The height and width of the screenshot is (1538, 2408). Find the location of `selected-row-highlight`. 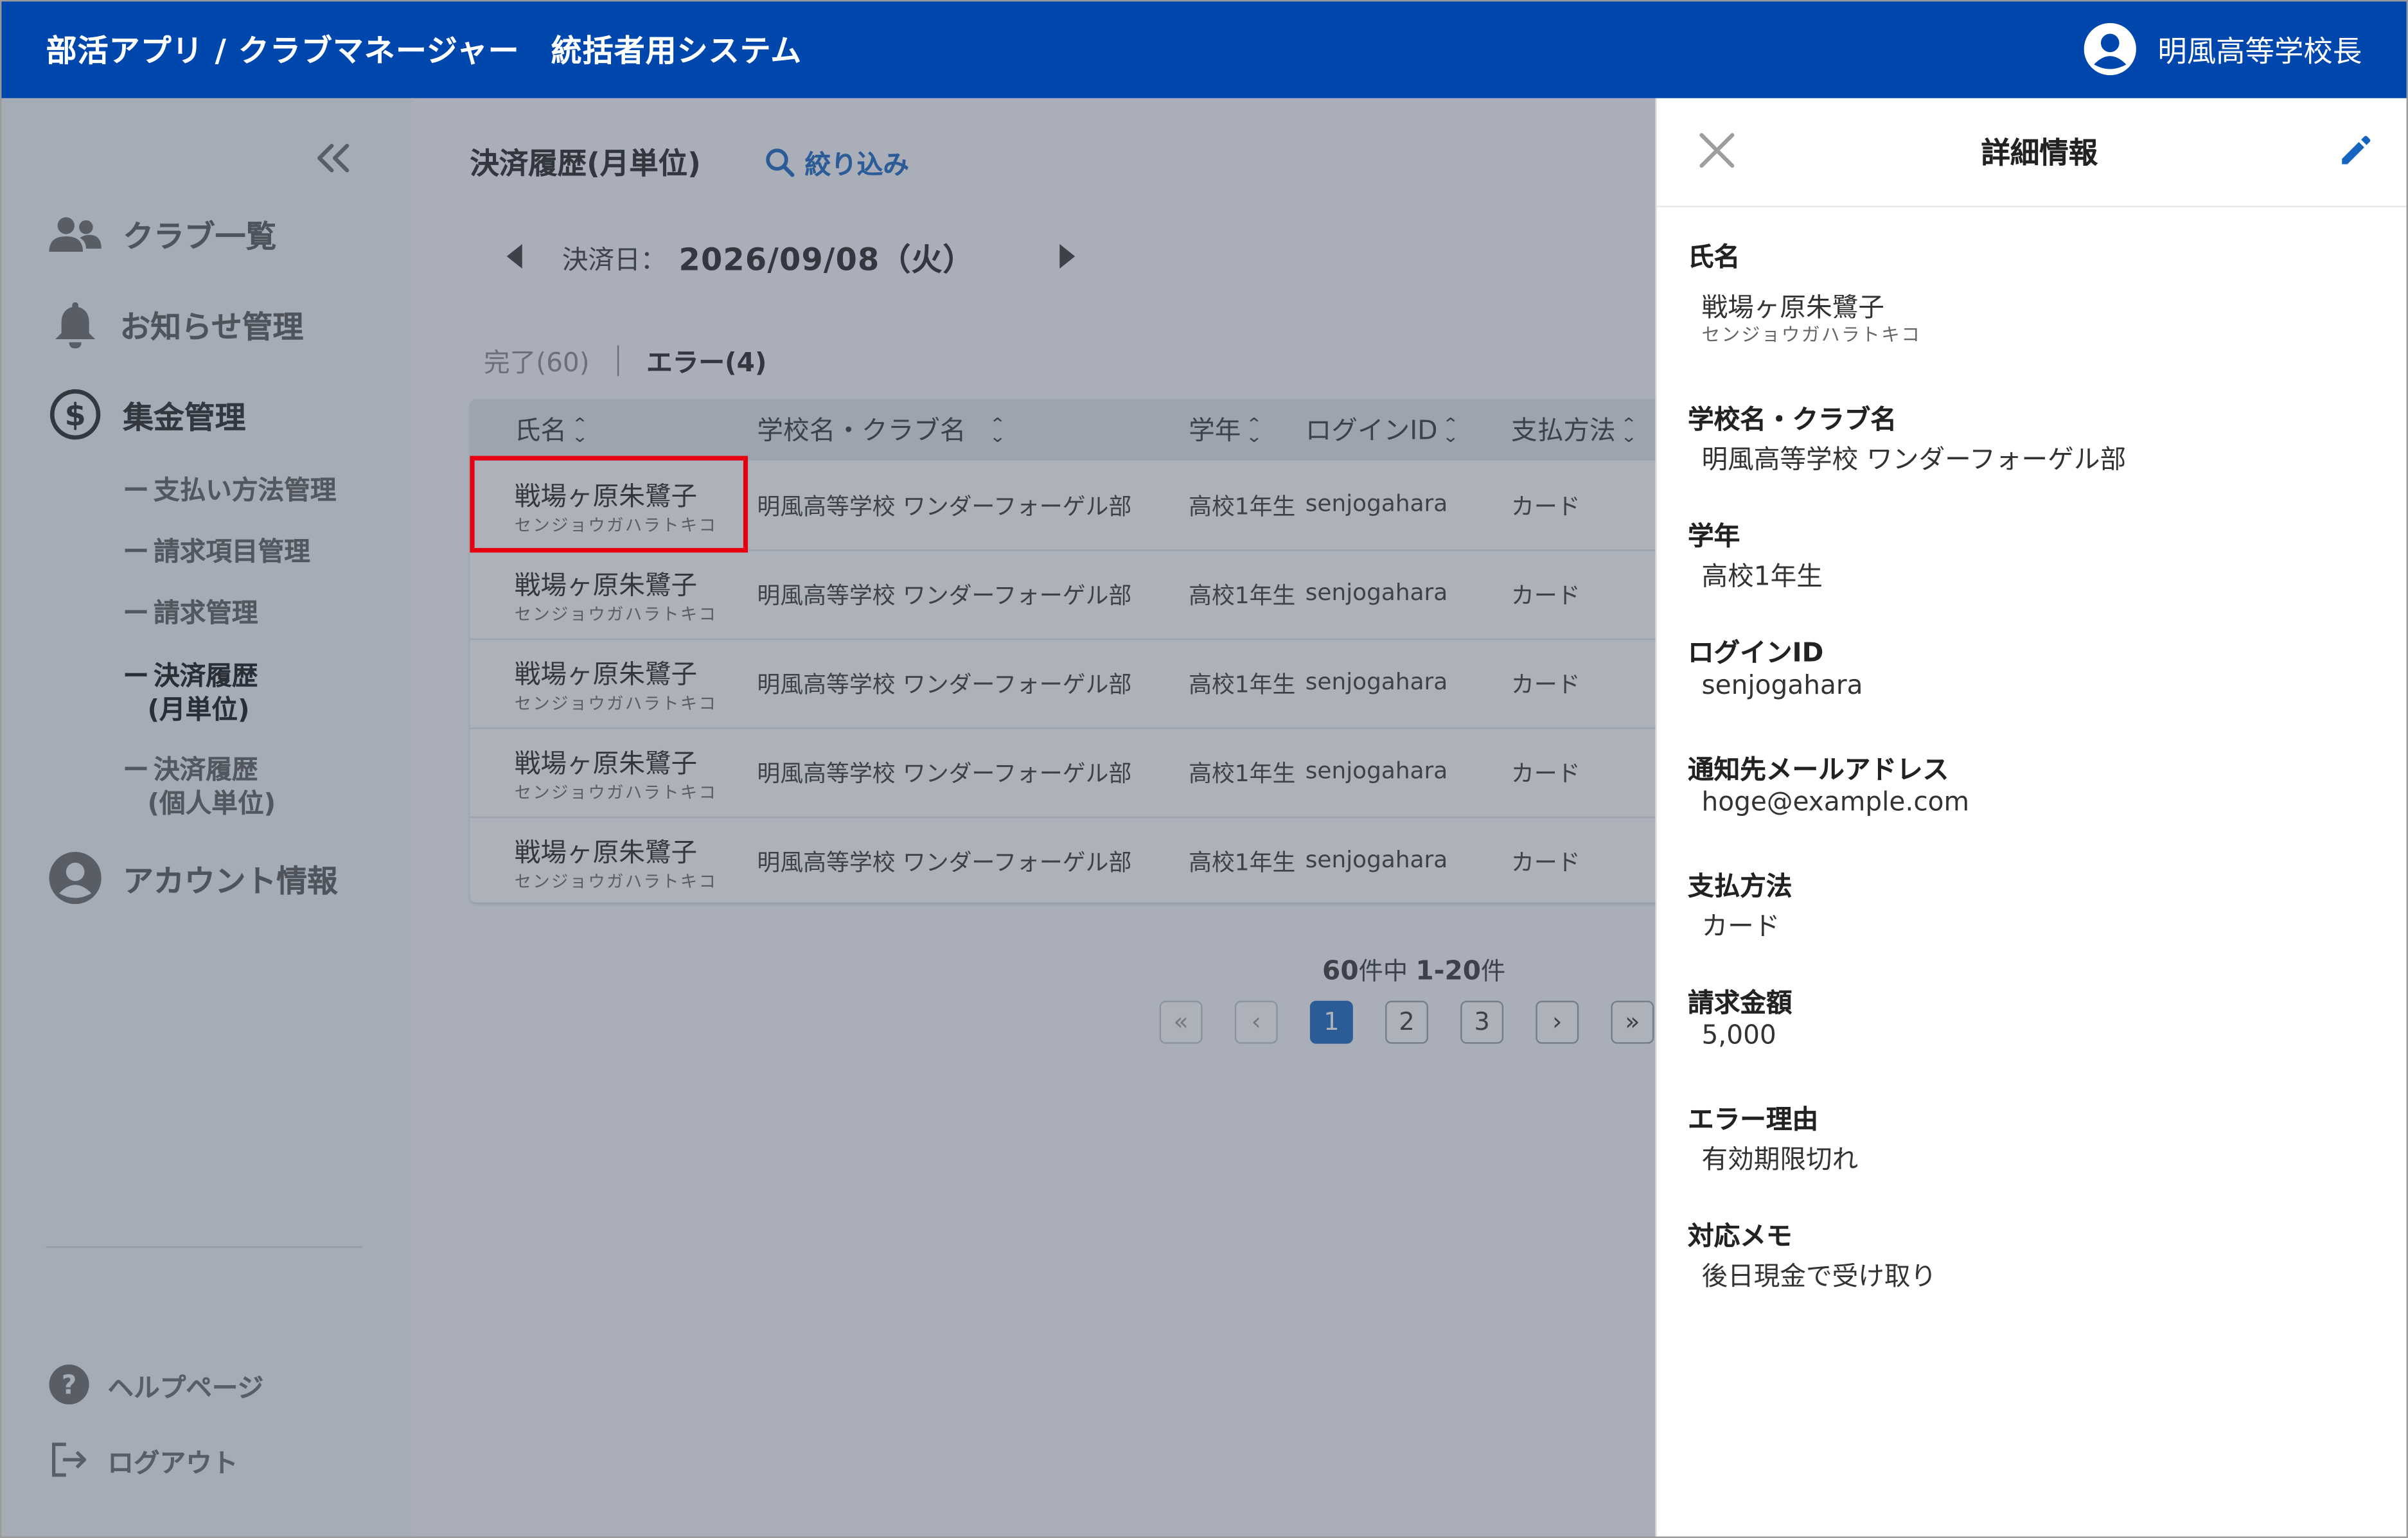

selected-row-highlight is located at coordinates (609, 504).